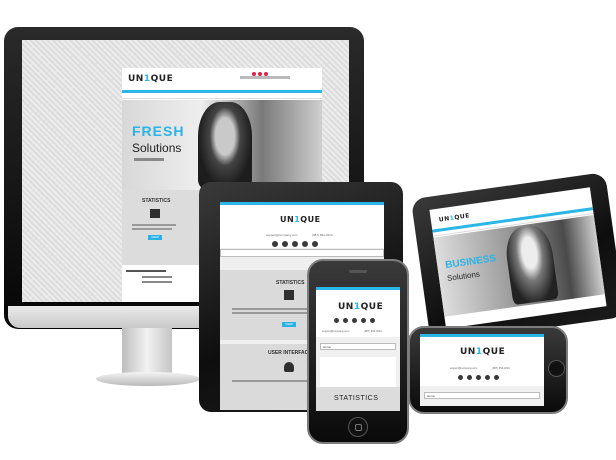 The width and height of the screenshot is (616, 460). What do you see at coordinates (336, 320) in the screenshot?
I see `phone-twitter-icon` at bounding box center [336, 320].